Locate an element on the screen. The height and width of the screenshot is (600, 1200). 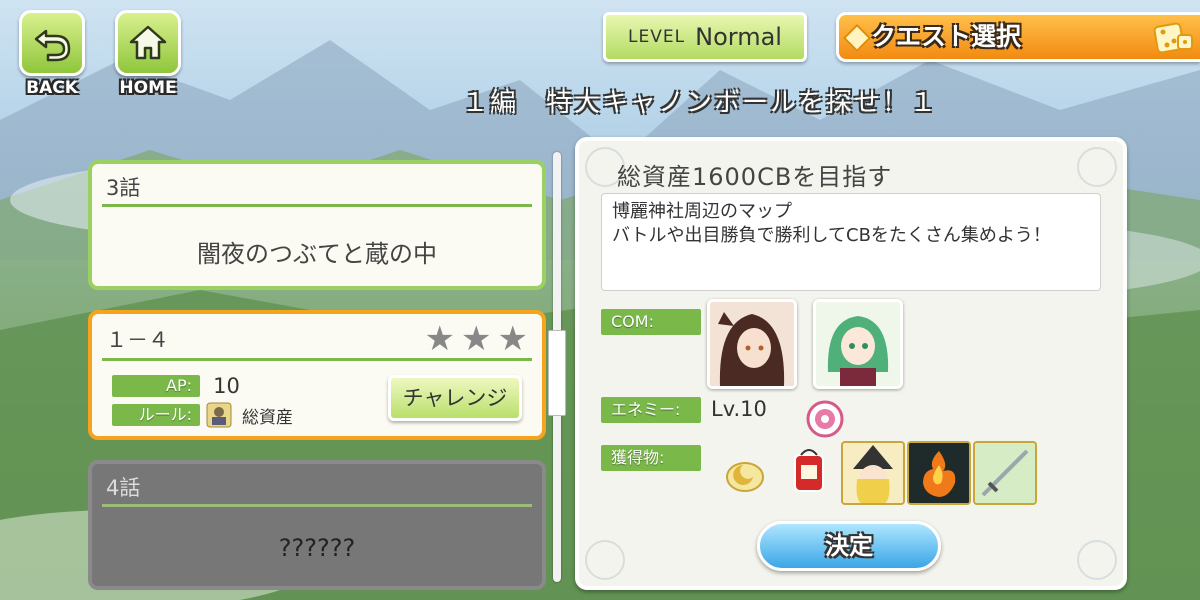
scrollbar-thumb is located at coordinates (557, 373).